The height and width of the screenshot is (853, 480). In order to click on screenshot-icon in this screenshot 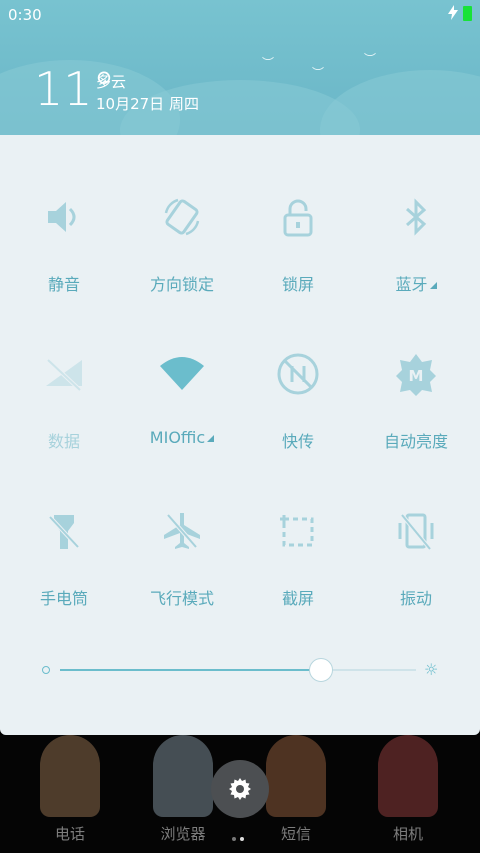, I will do `click(297, 531)`.